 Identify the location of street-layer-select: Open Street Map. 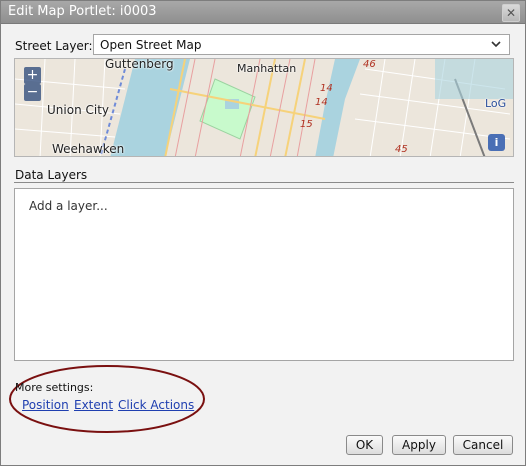
(301, 44).